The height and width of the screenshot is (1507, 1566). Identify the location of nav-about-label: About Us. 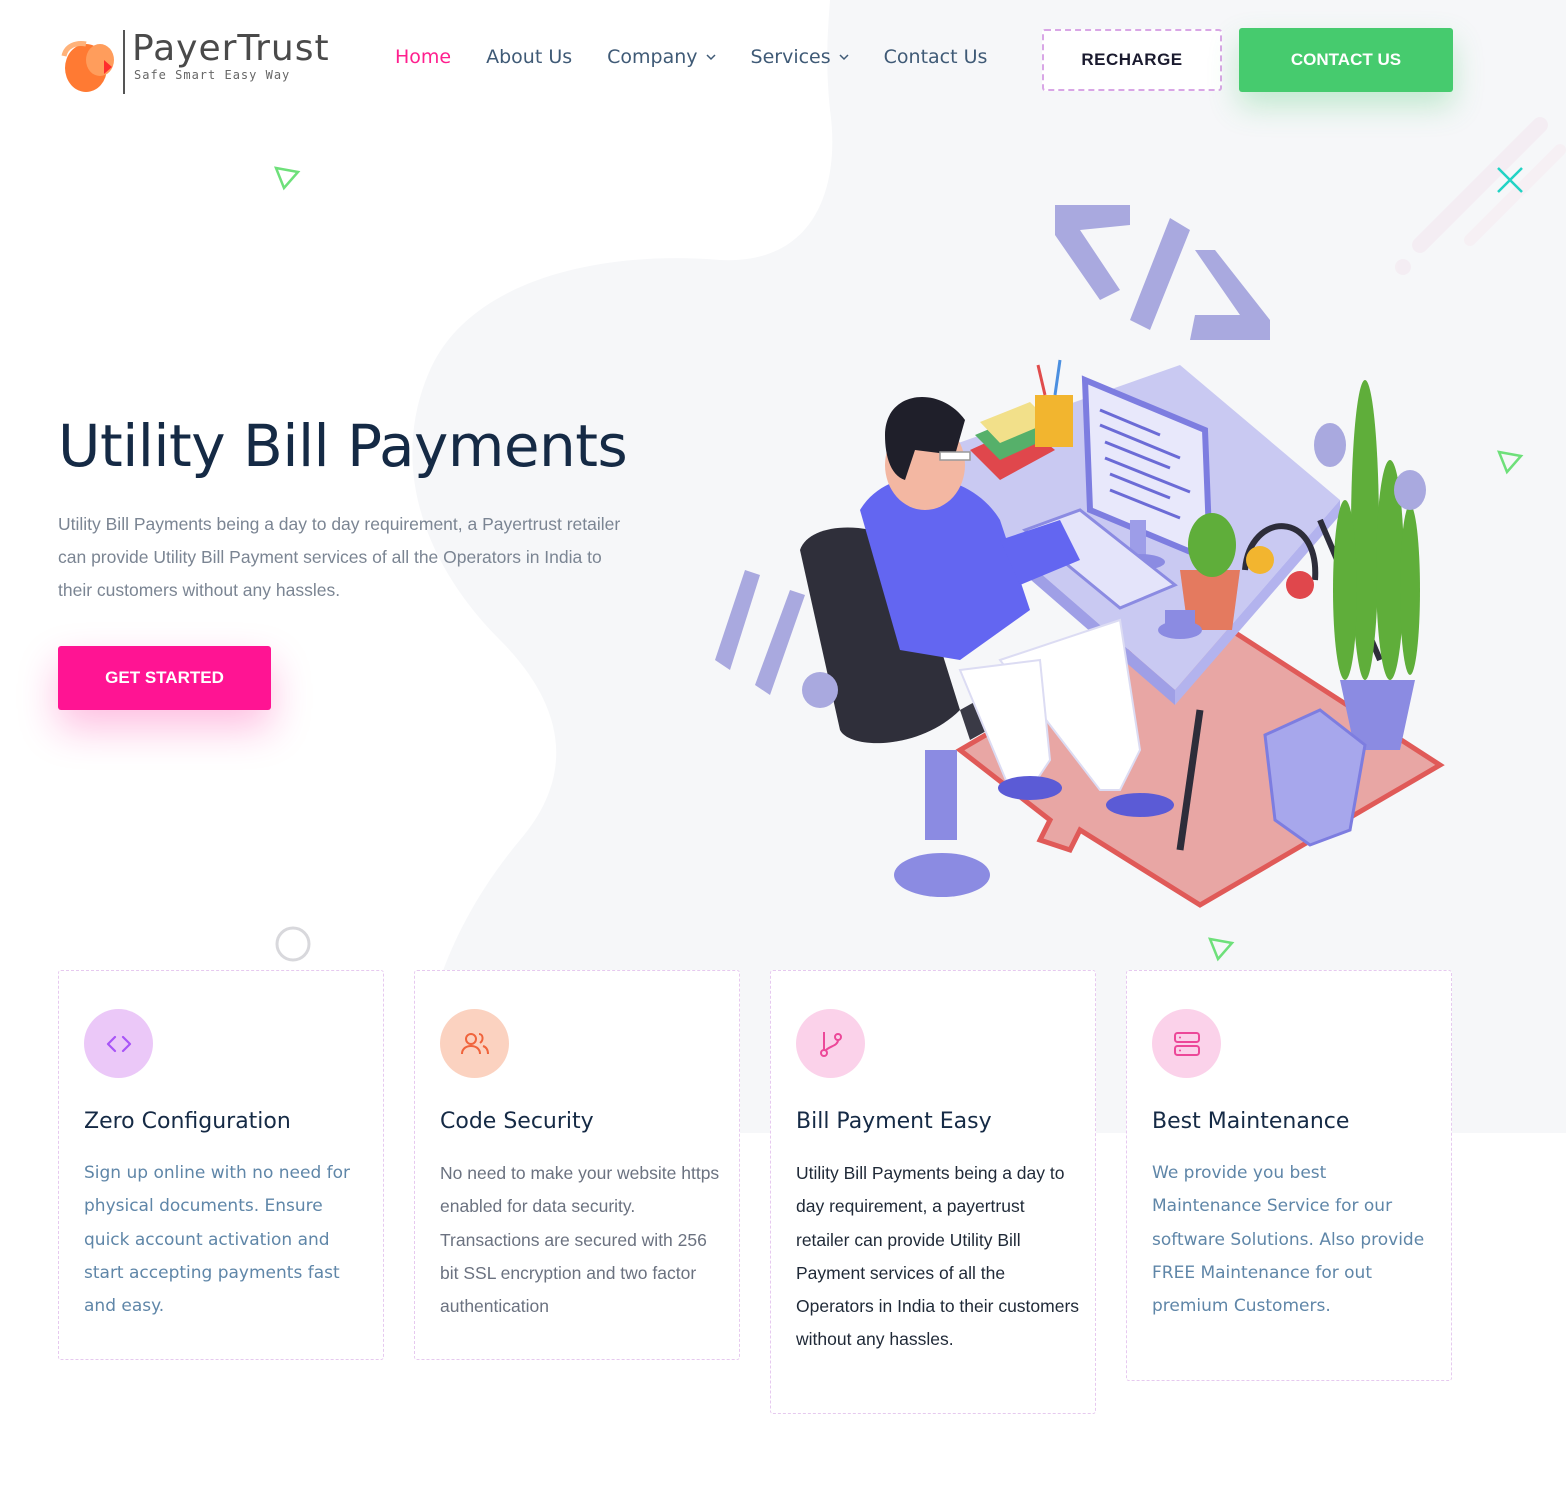
(529, 57).